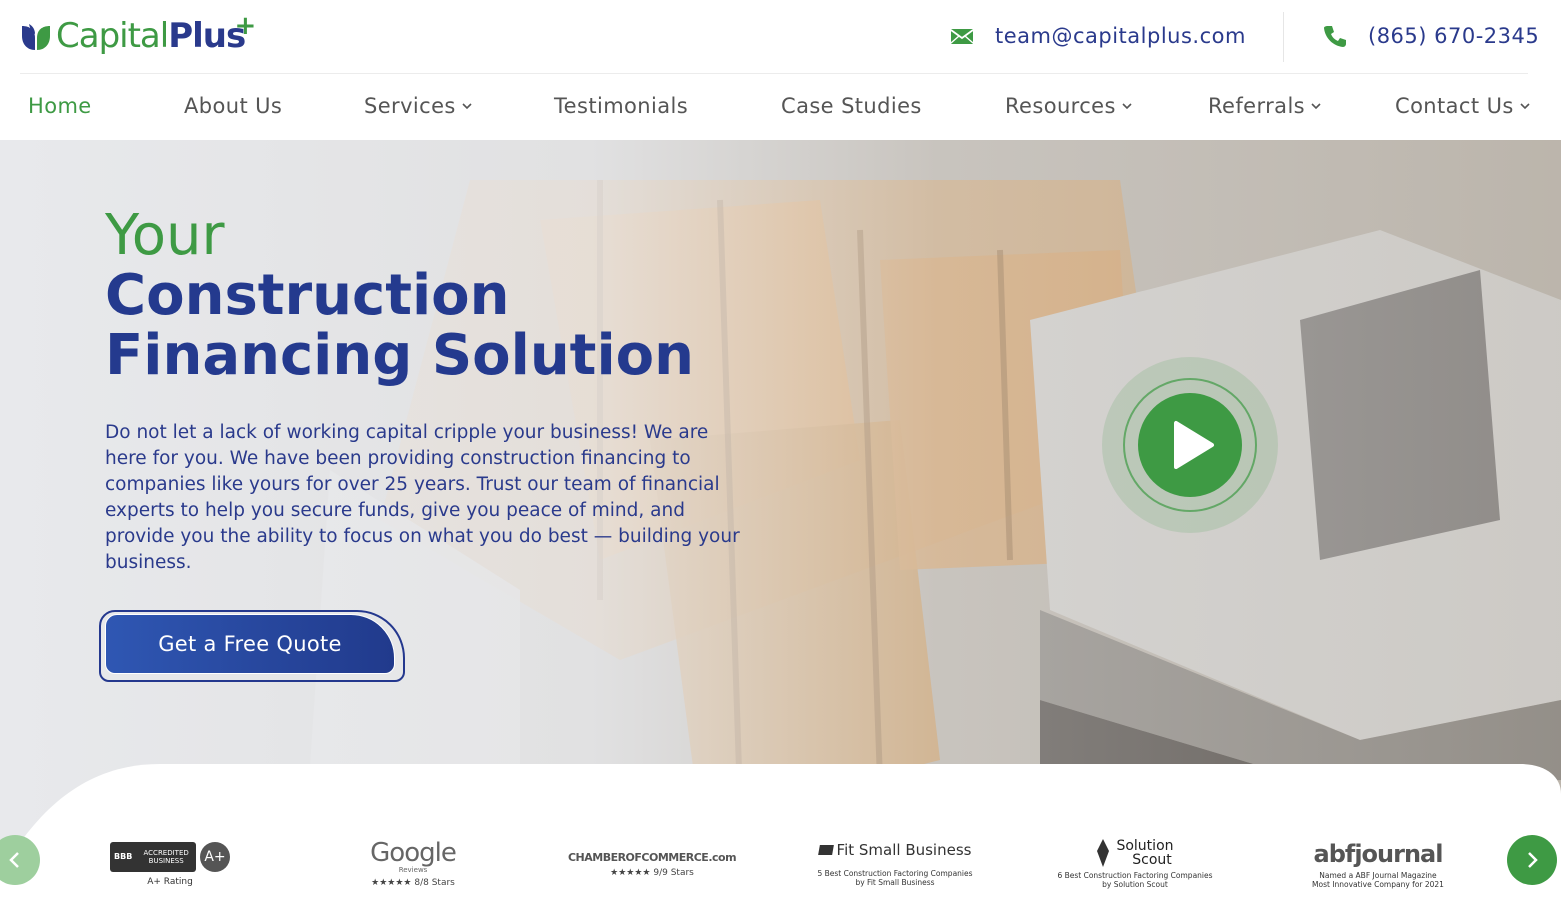 The width and height of the screenshot is (1561, 913). What do you see at coordinates (413, 883) in the screenshot?
I see `google-rating: ★★★★★ 8/8 Stars` at bounding box center [413, 883].